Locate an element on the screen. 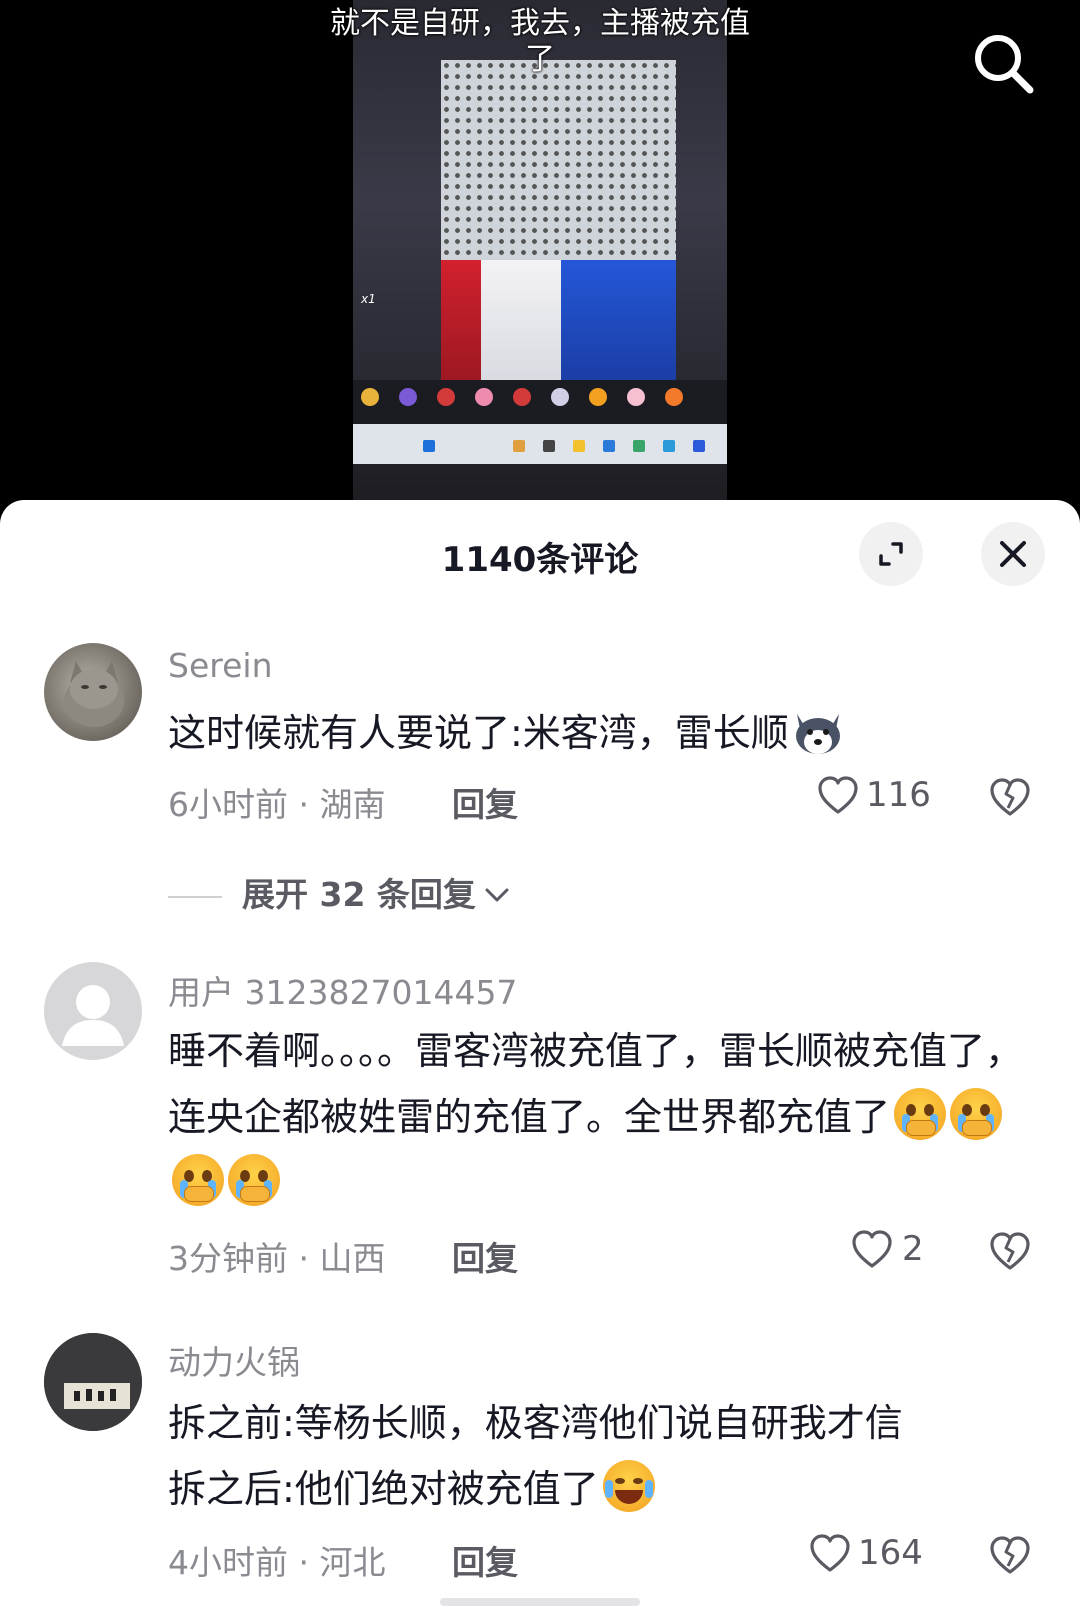 This screenshot has height=1624, width=1080. default-user-icon is located at coordinates (93, 1015).